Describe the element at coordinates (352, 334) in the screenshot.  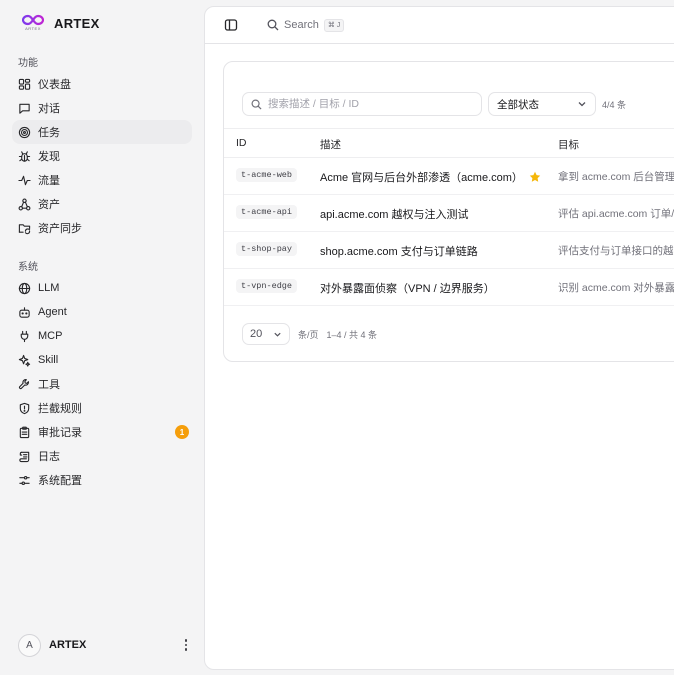
I see `page-range: 1–4 / 共 4 条` at that location.